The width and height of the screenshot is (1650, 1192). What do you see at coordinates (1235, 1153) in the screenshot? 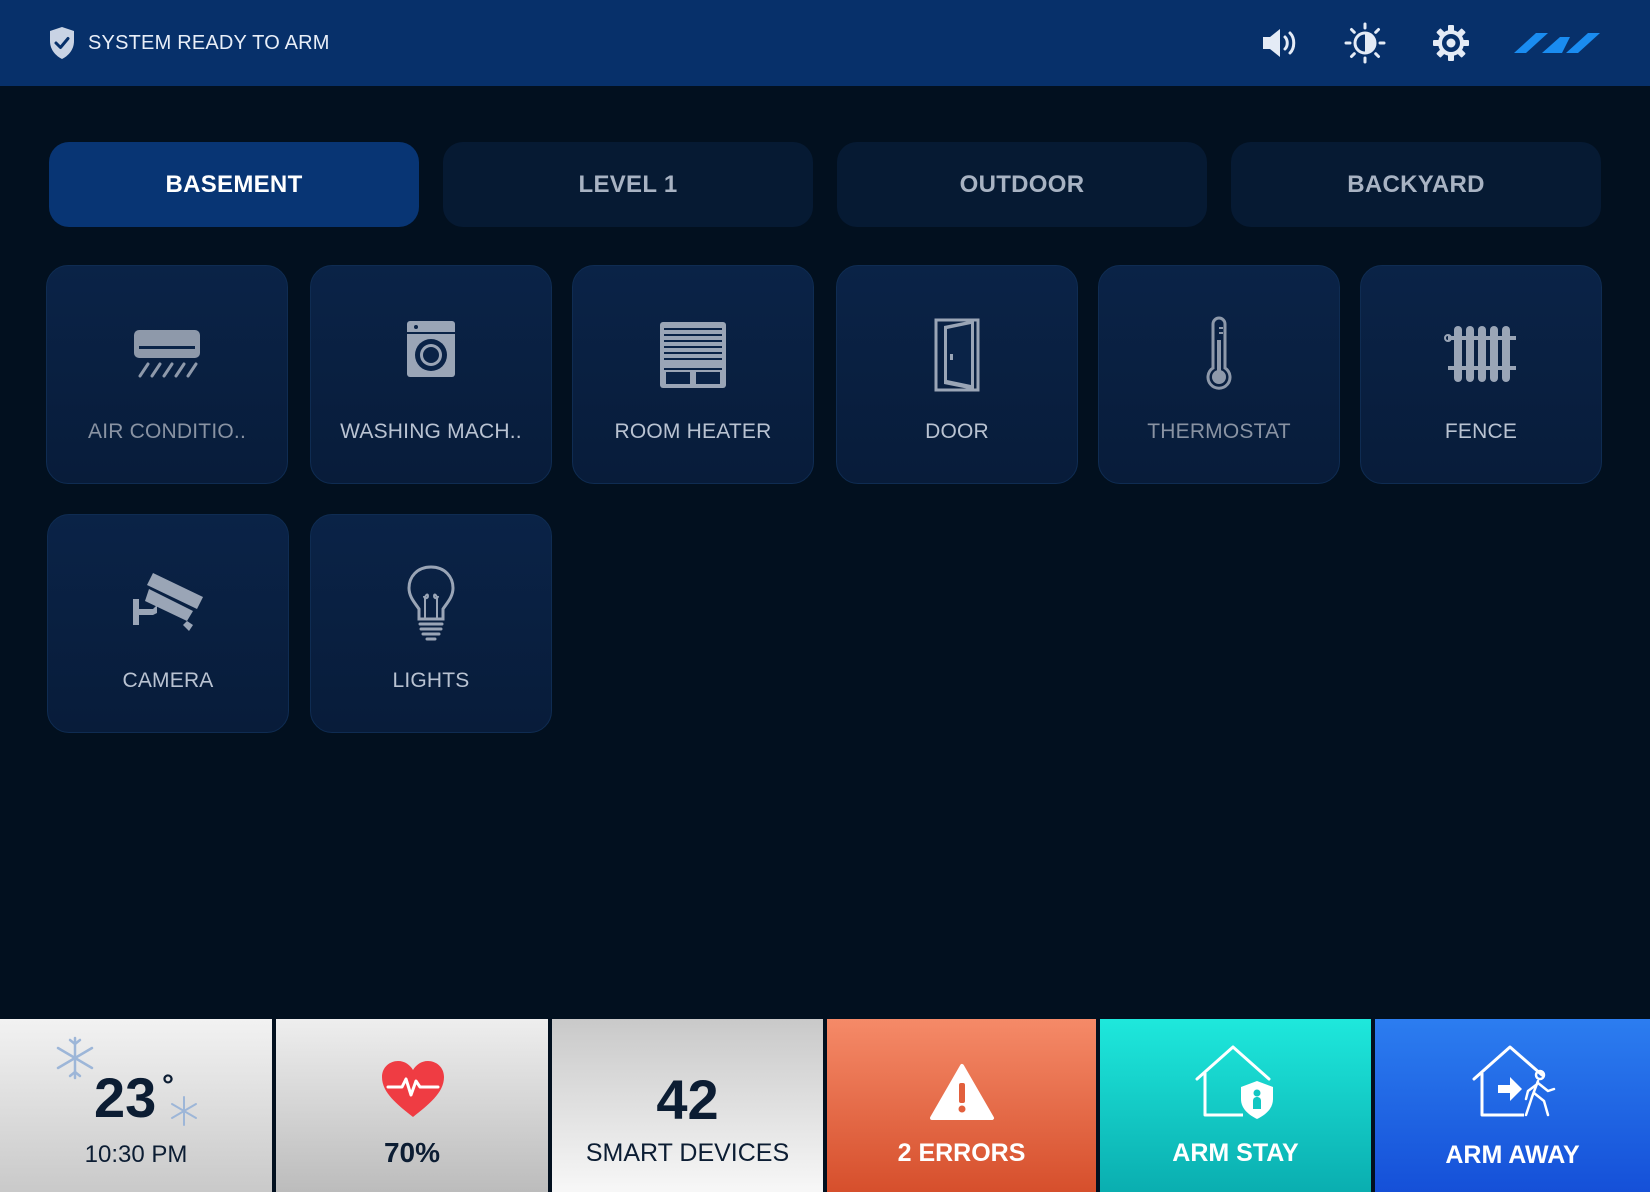
I see `arm-stay-label: ARM STAY` at bounding box center [1235, 1153].